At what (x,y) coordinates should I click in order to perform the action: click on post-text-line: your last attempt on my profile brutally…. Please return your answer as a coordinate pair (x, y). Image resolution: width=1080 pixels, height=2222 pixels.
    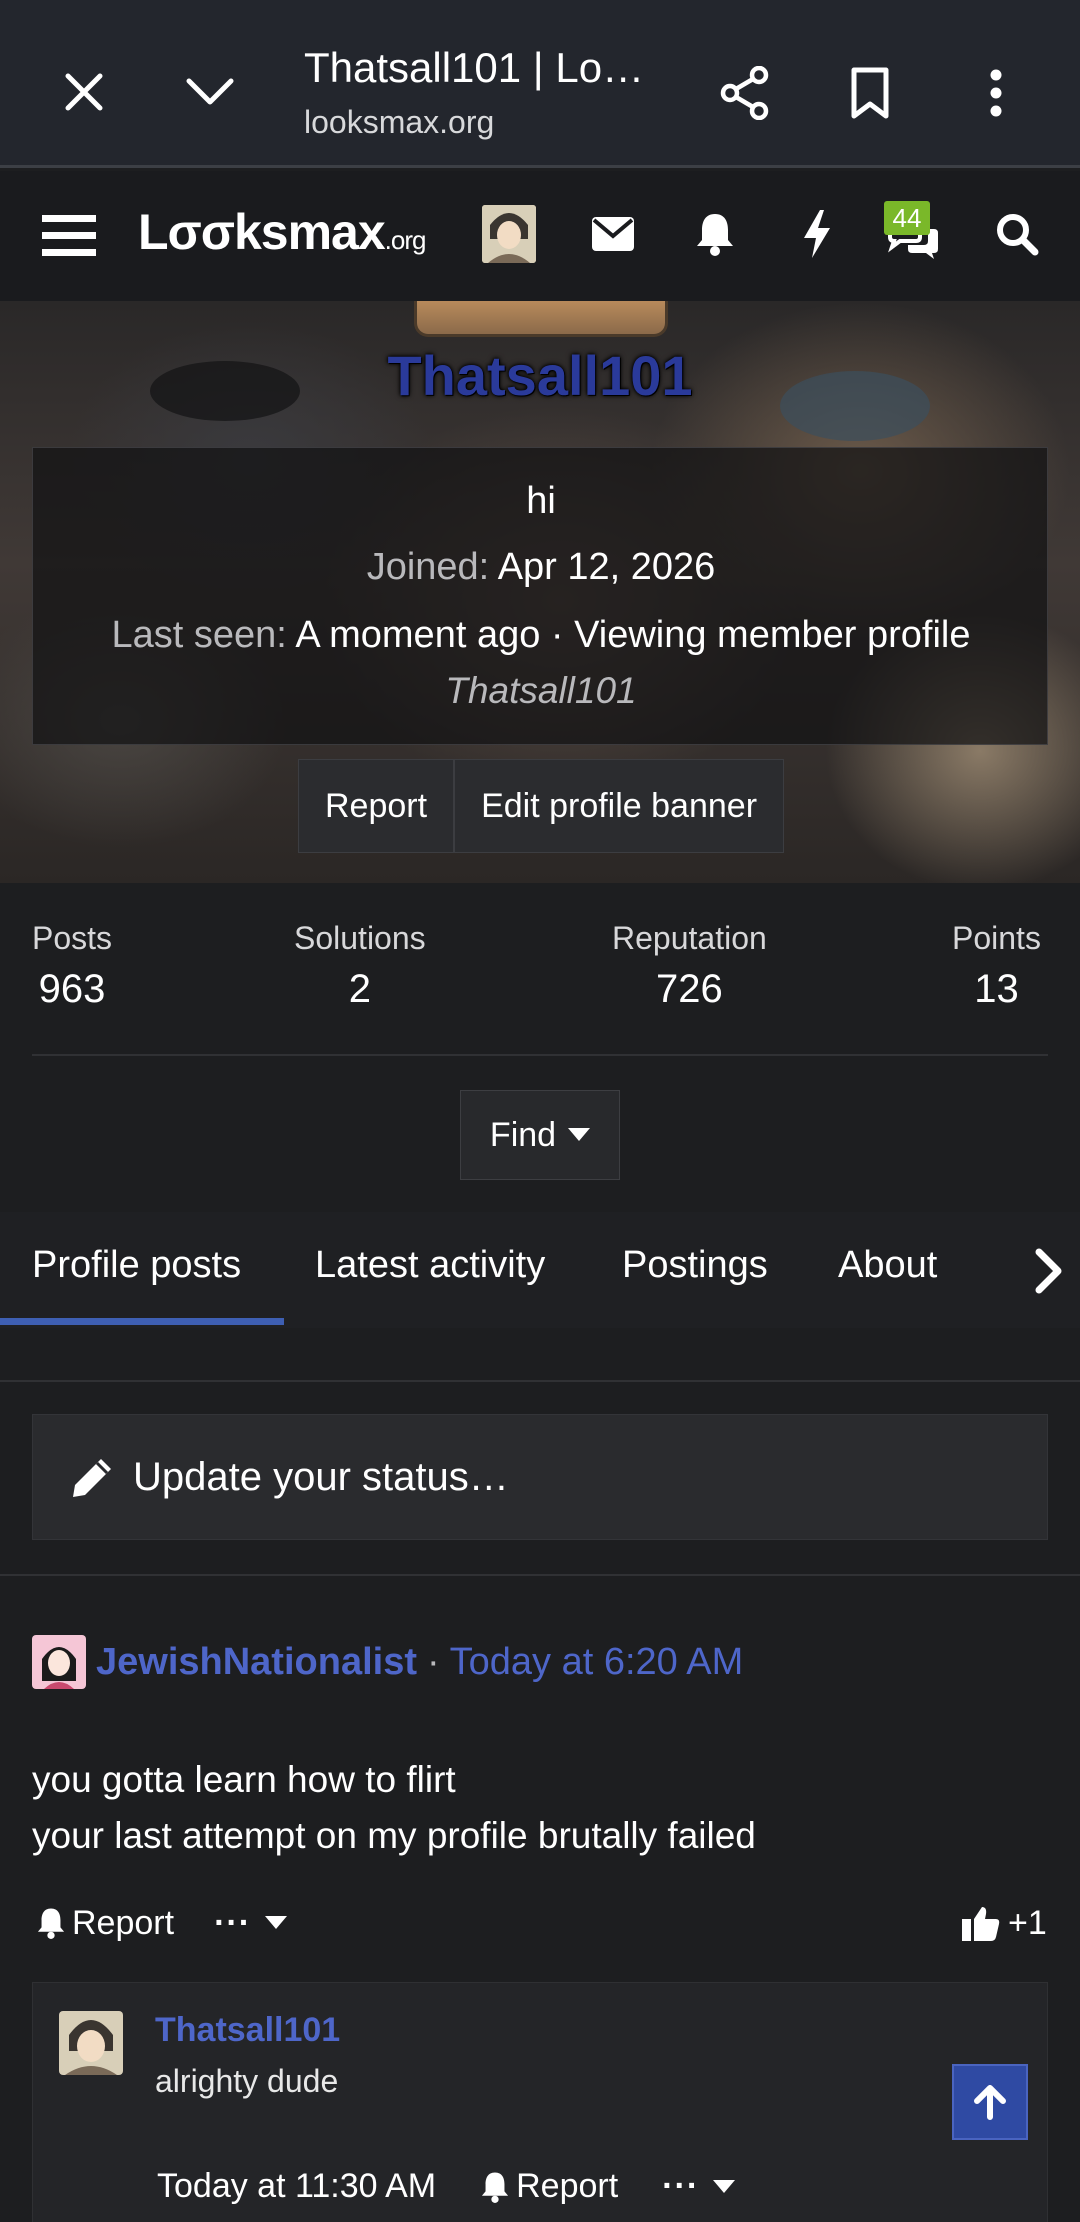
    Looking at the image, I should click on (394, 1835).